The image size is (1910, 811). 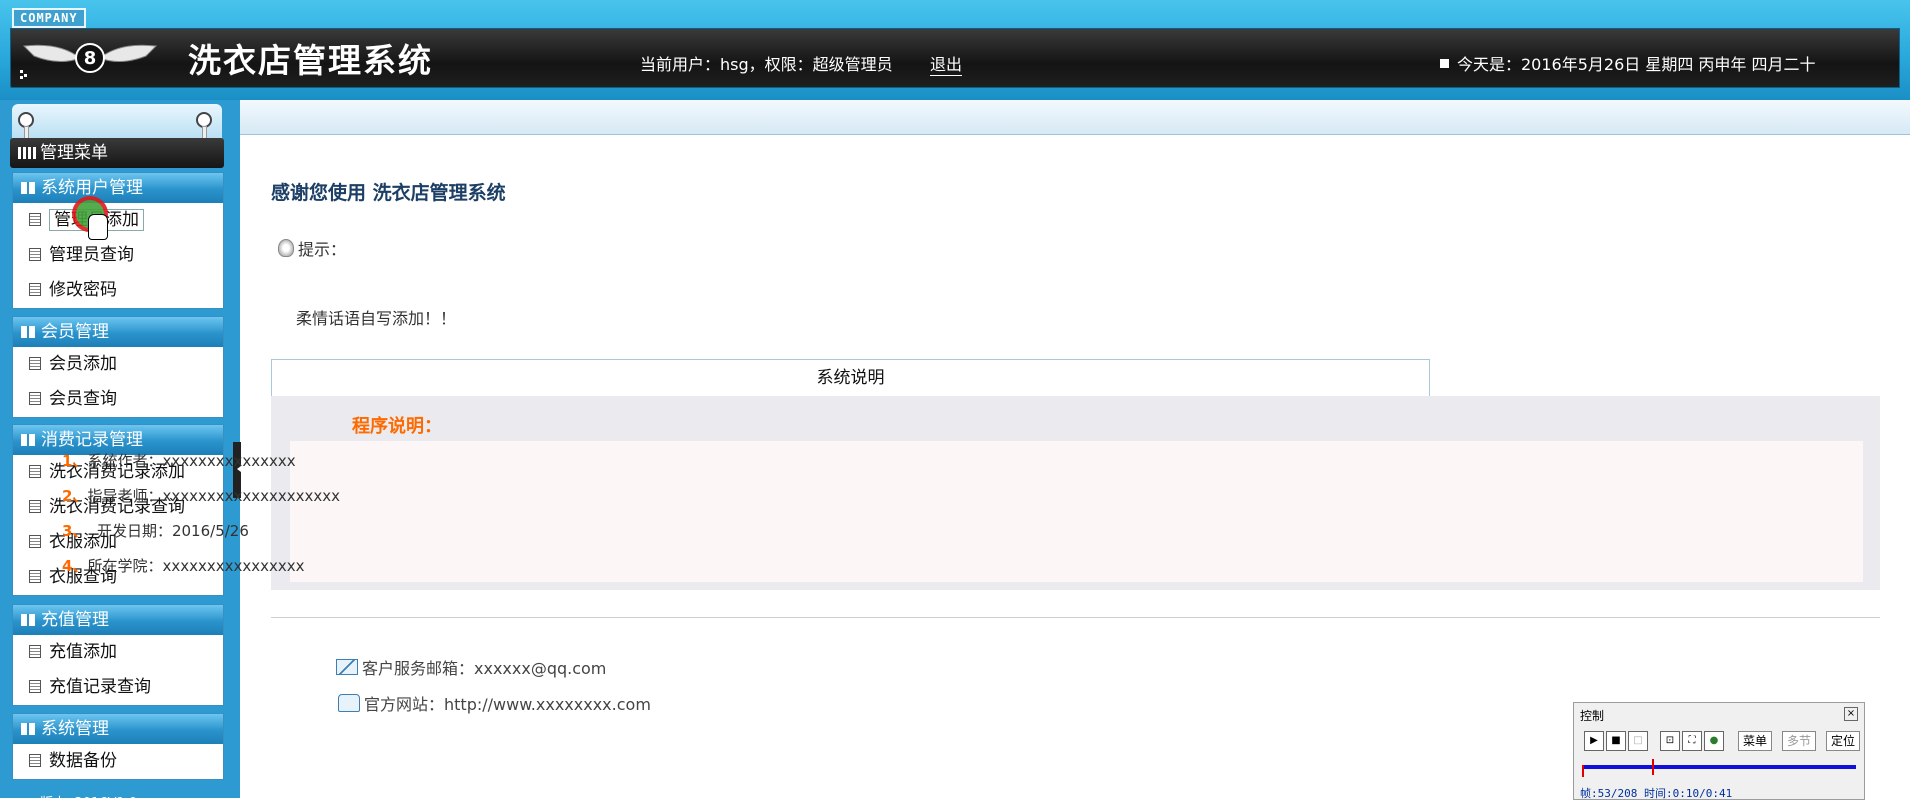 I want to click on program-description-title: 程序说明：, so click(x=397, y=426).